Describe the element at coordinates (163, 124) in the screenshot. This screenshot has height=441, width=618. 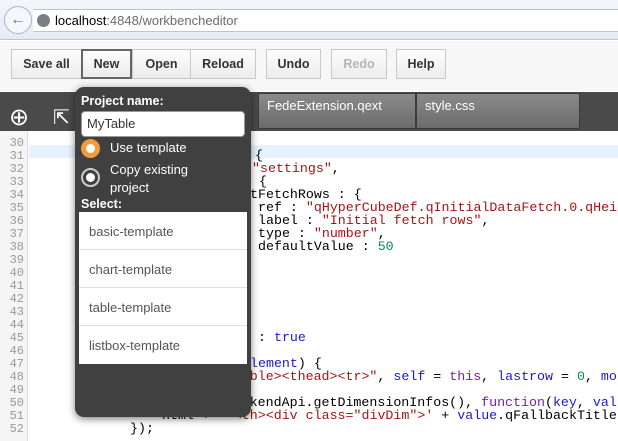
I see `project-name-input: MyTable` at that location.